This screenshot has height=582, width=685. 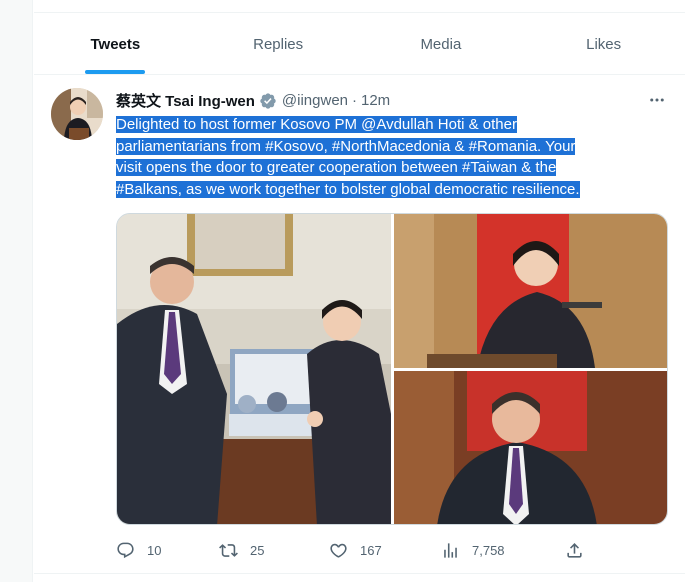 What do you see at coordinates (359, 6) in the screenshot?
I see `top-divider` at bounding box center [359, 6].